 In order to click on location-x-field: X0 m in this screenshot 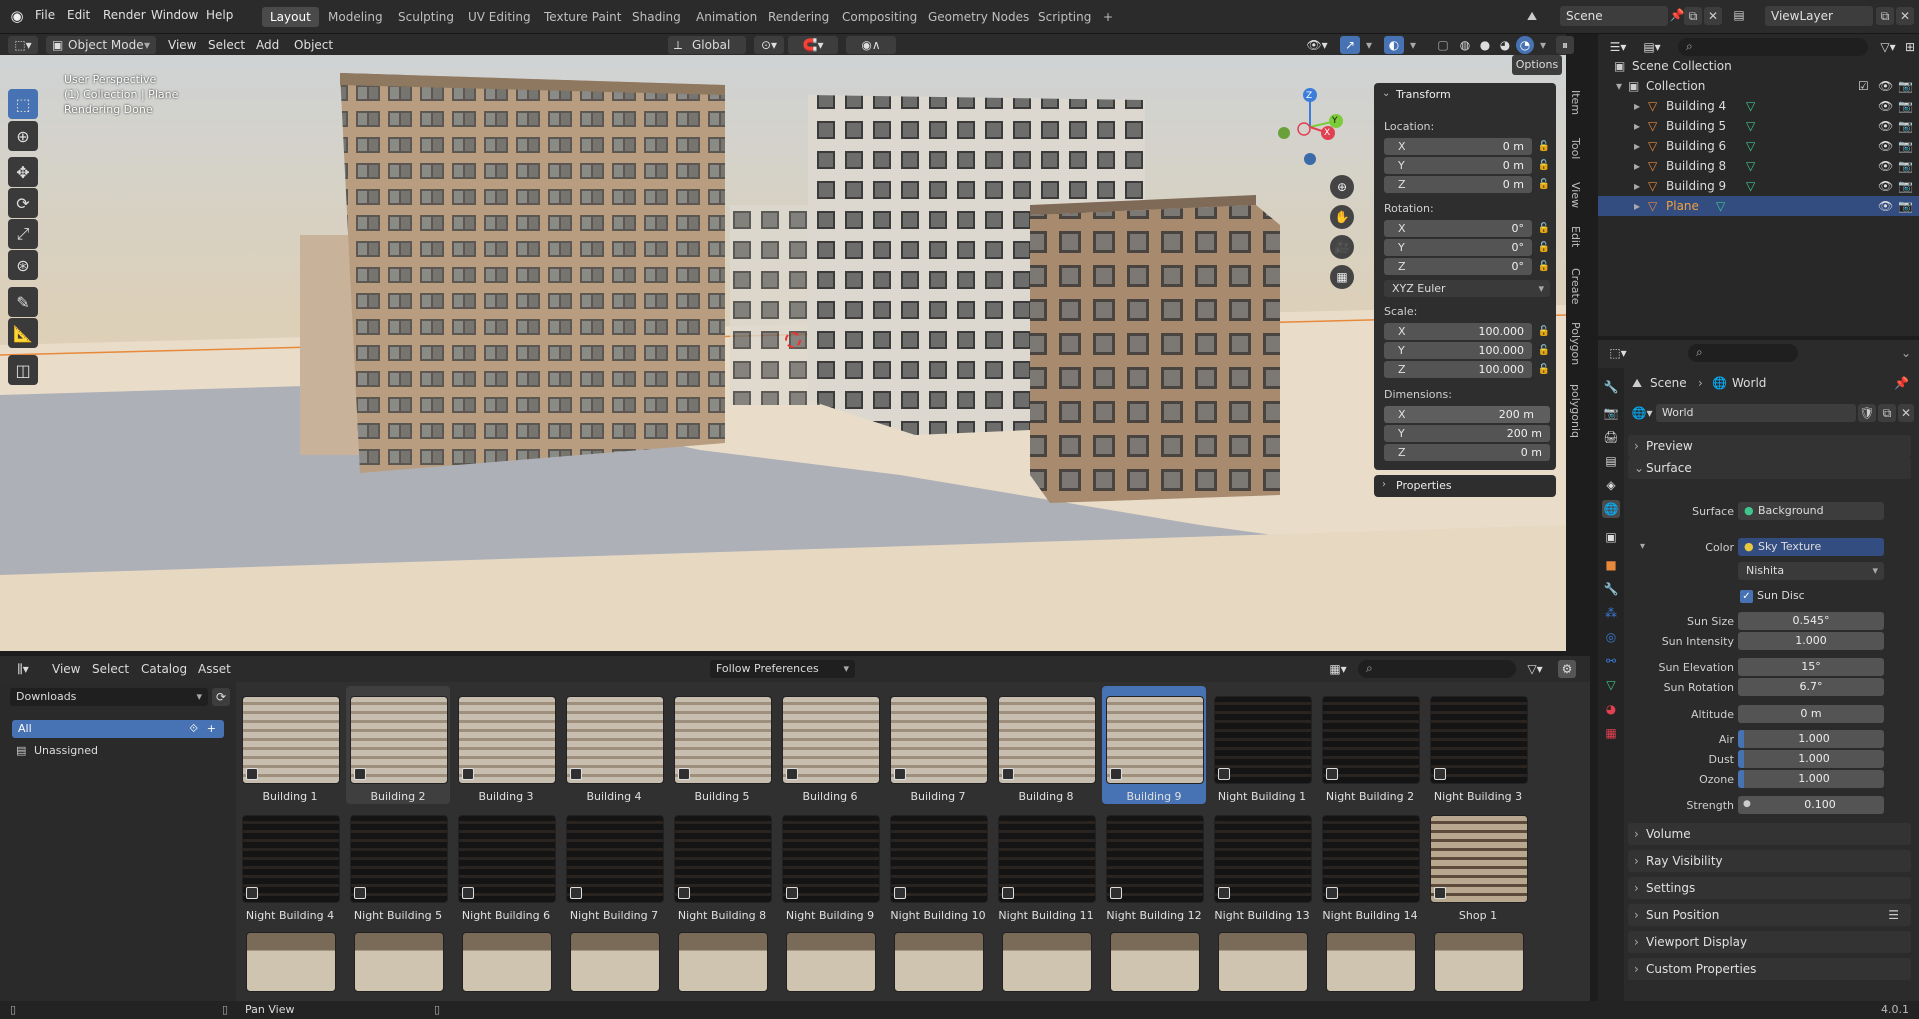, I will do `click(1458, 146)`.